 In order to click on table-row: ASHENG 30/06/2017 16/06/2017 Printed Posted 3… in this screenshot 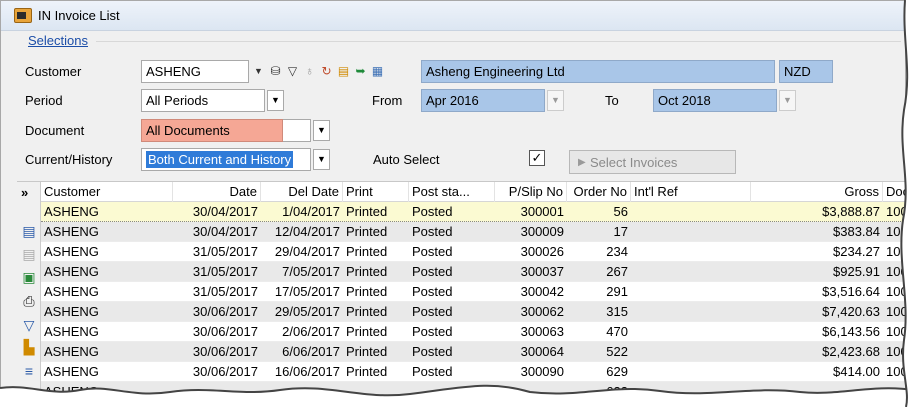, I will do `click(473, 372)`.